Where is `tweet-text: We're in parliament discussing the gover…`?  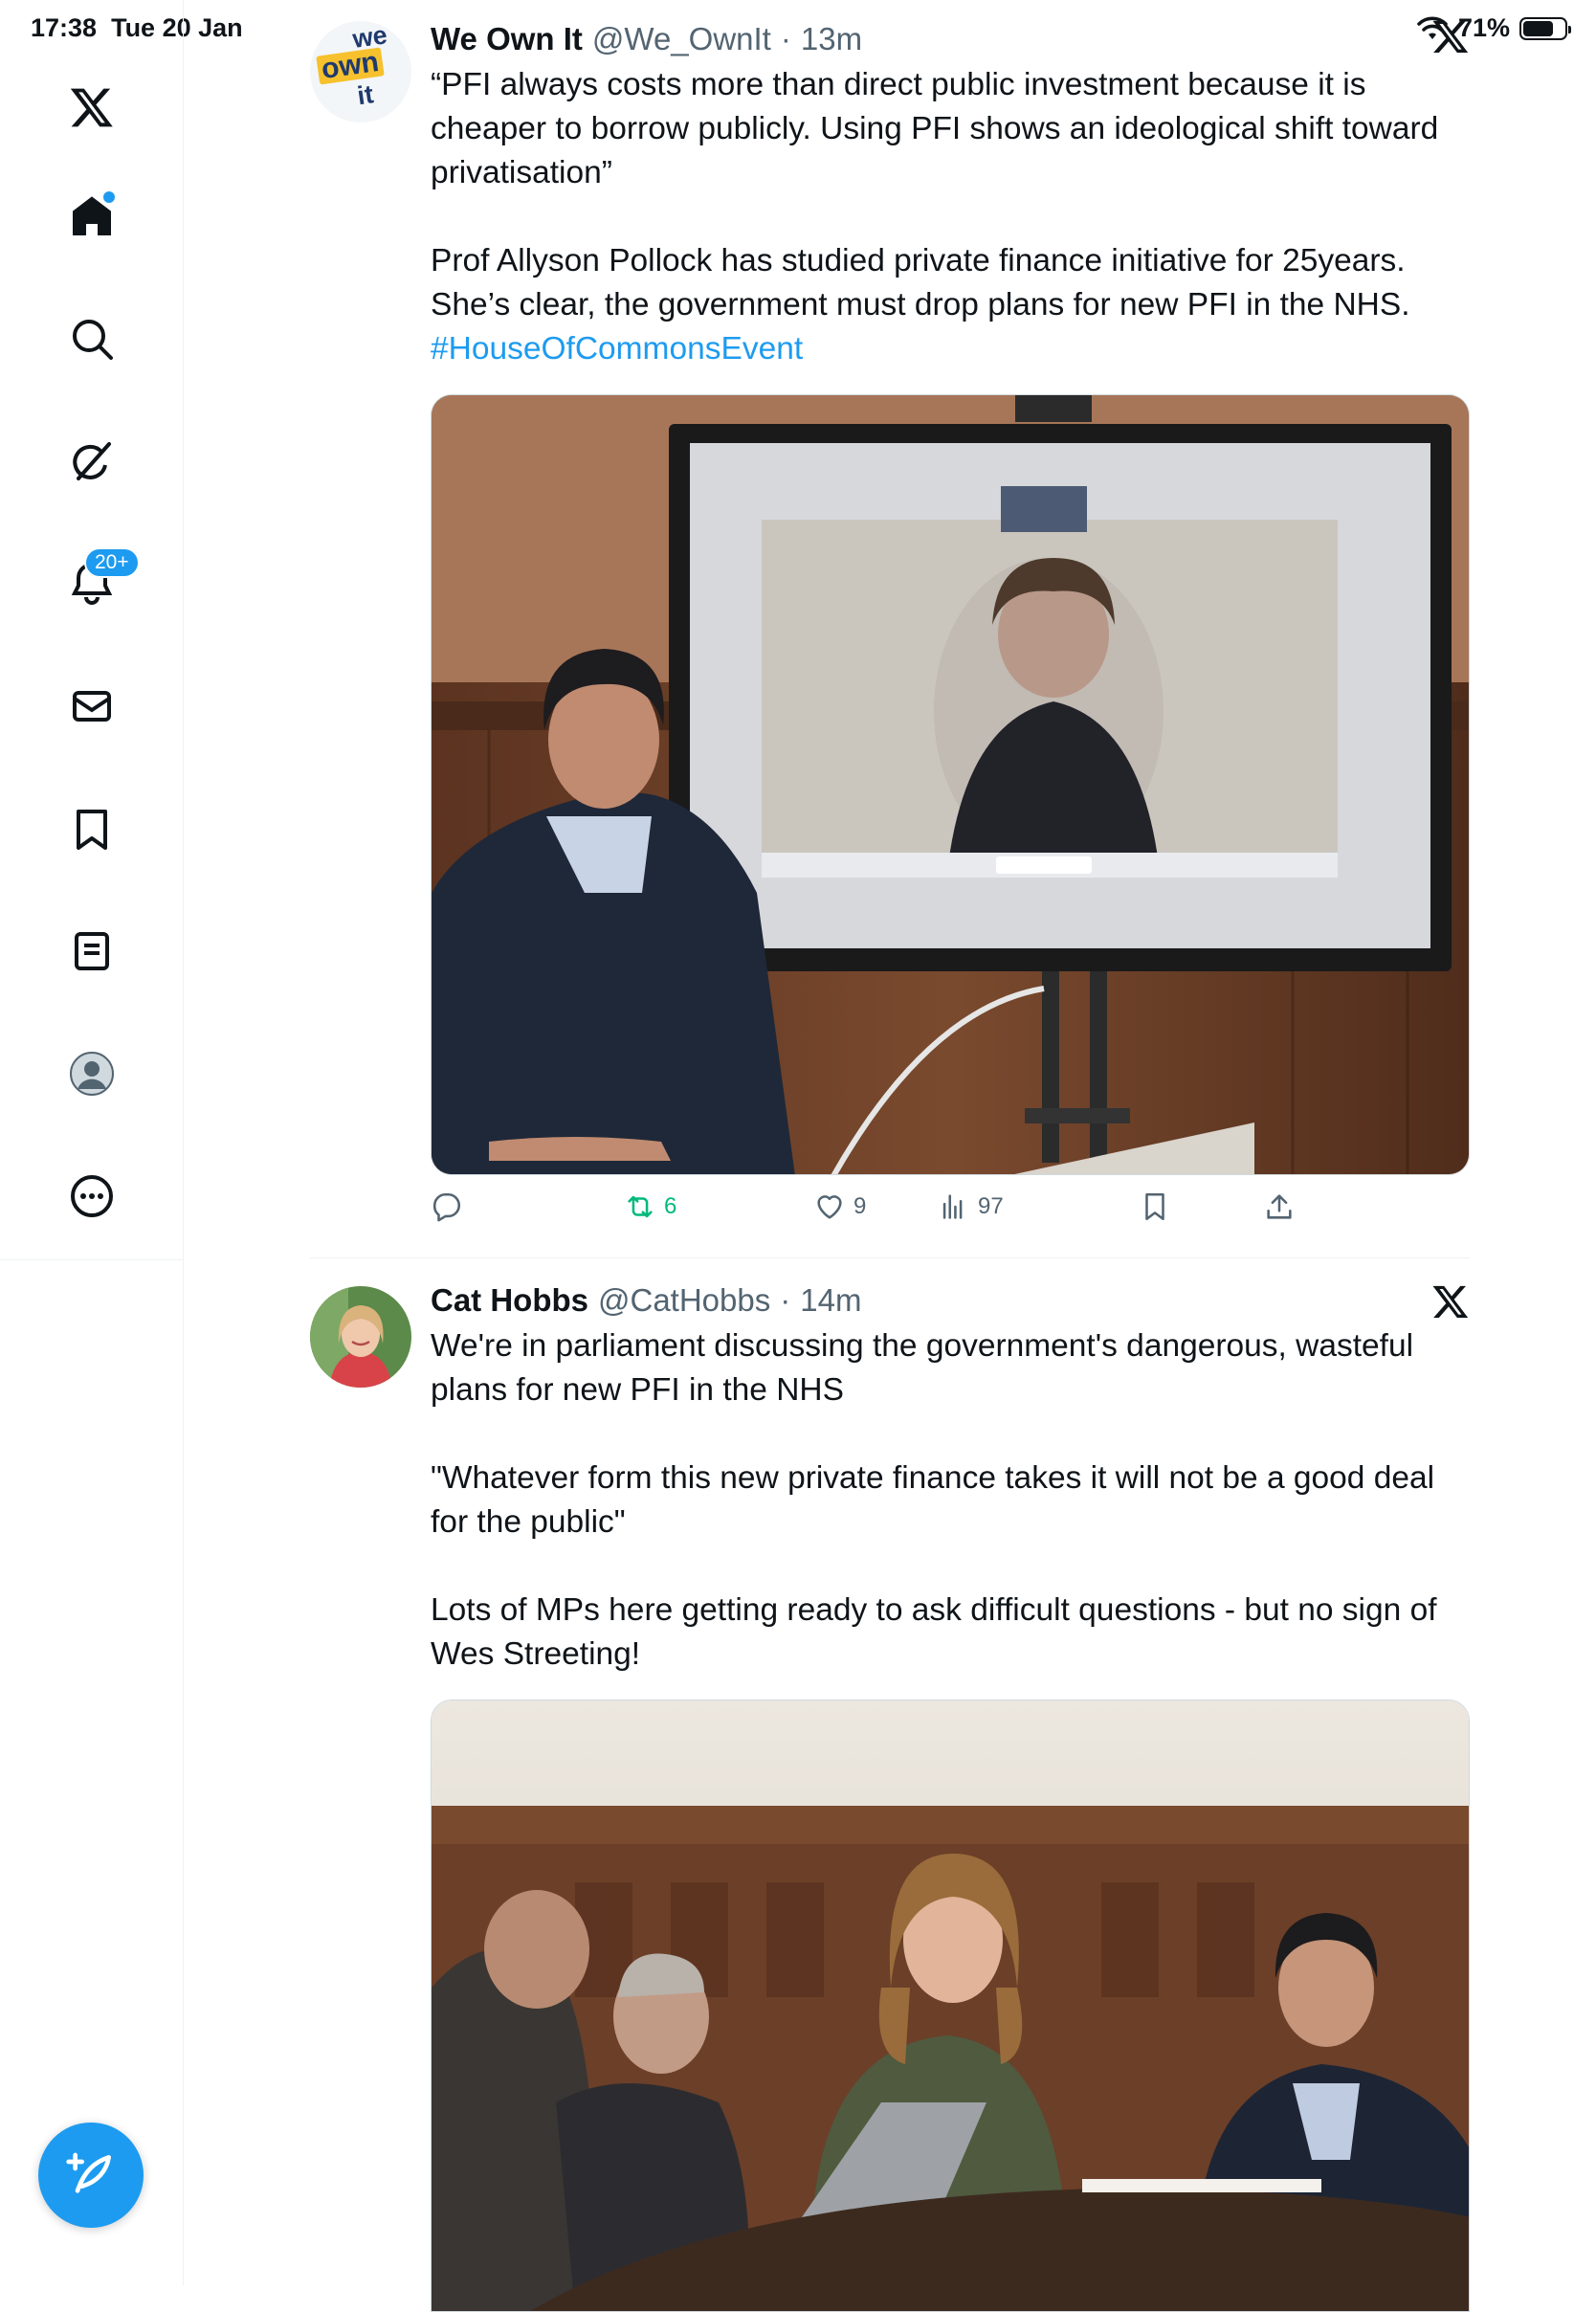
tweet-text: We're in parliament discussing the gover… is located at coordinates (951, 1500).